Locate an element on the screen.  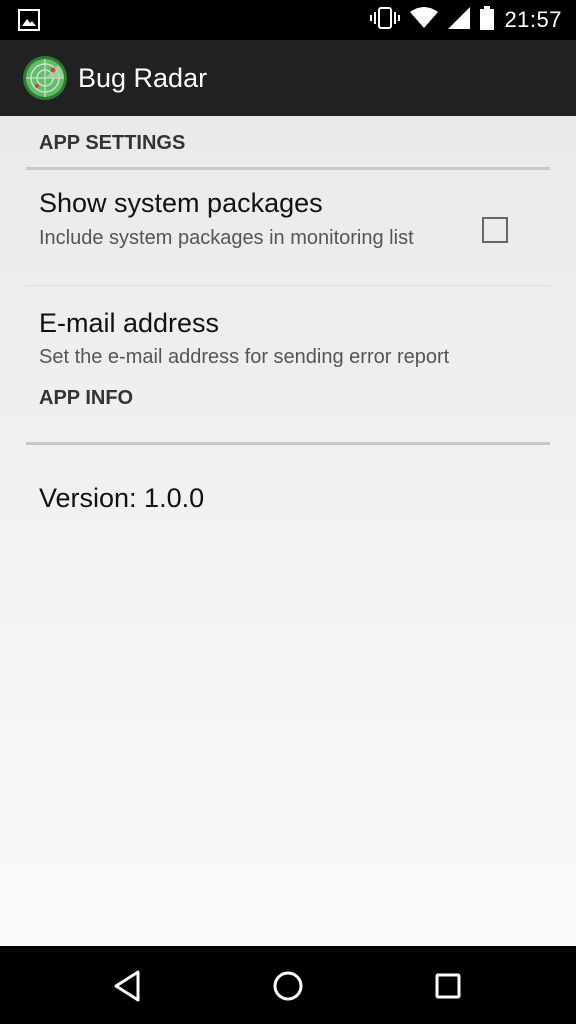
home-icon is located at coordinates (288, 986).